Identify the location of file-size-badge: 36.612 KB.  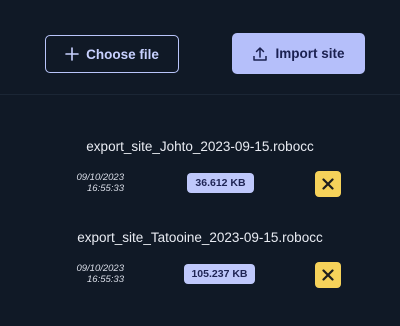
(220, 183).